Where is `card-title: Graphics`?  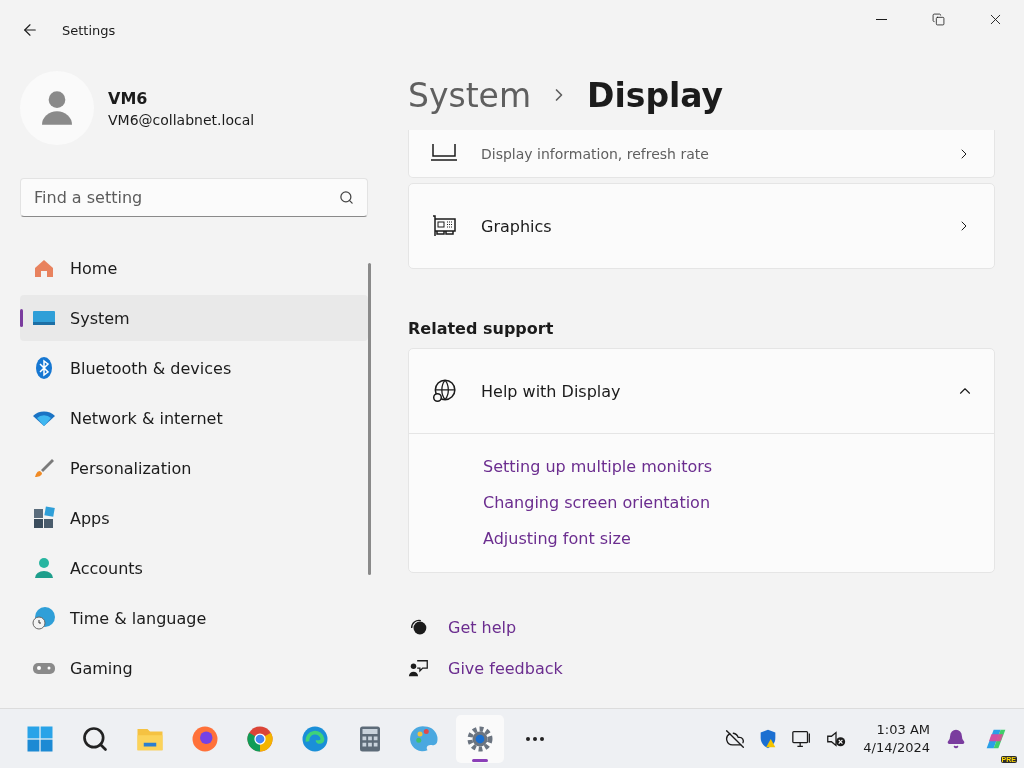 card-title: Graphics is located at coordinates (517, 226).